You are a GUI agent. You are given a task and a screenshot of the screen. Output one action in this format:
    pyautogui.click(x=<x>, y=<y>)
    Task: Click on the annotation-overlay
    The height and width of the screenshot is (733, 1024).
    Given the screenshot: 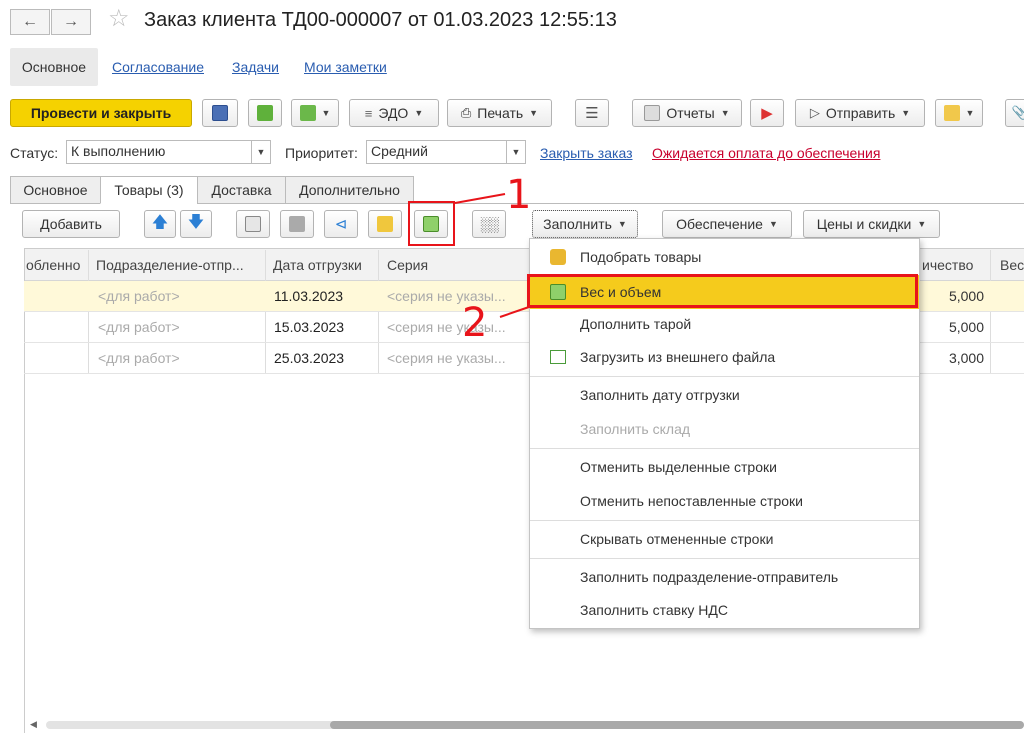 What is the action you would take?
    pyautogui.click(x=492, y=255)
    